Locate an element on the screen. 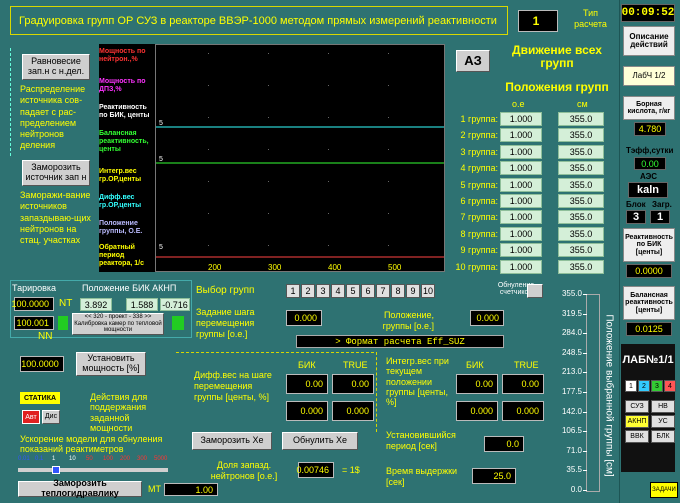 The width and height of the screenshot is (680, 503). group-row-label: 7 группа: is located at coordinates (479, 217).